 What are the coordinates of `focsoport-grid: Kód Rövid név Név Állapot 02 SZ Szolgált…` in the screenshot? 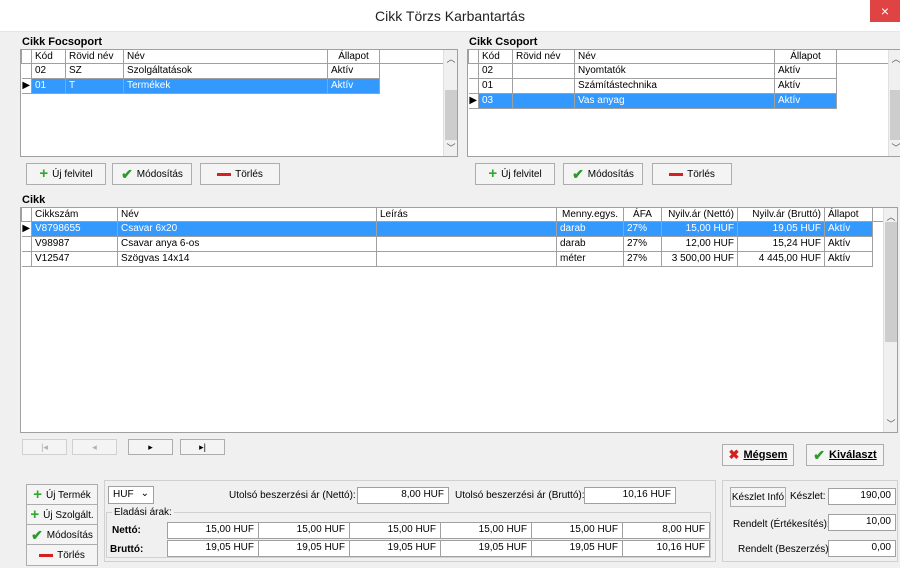 It's located at (239, 103).